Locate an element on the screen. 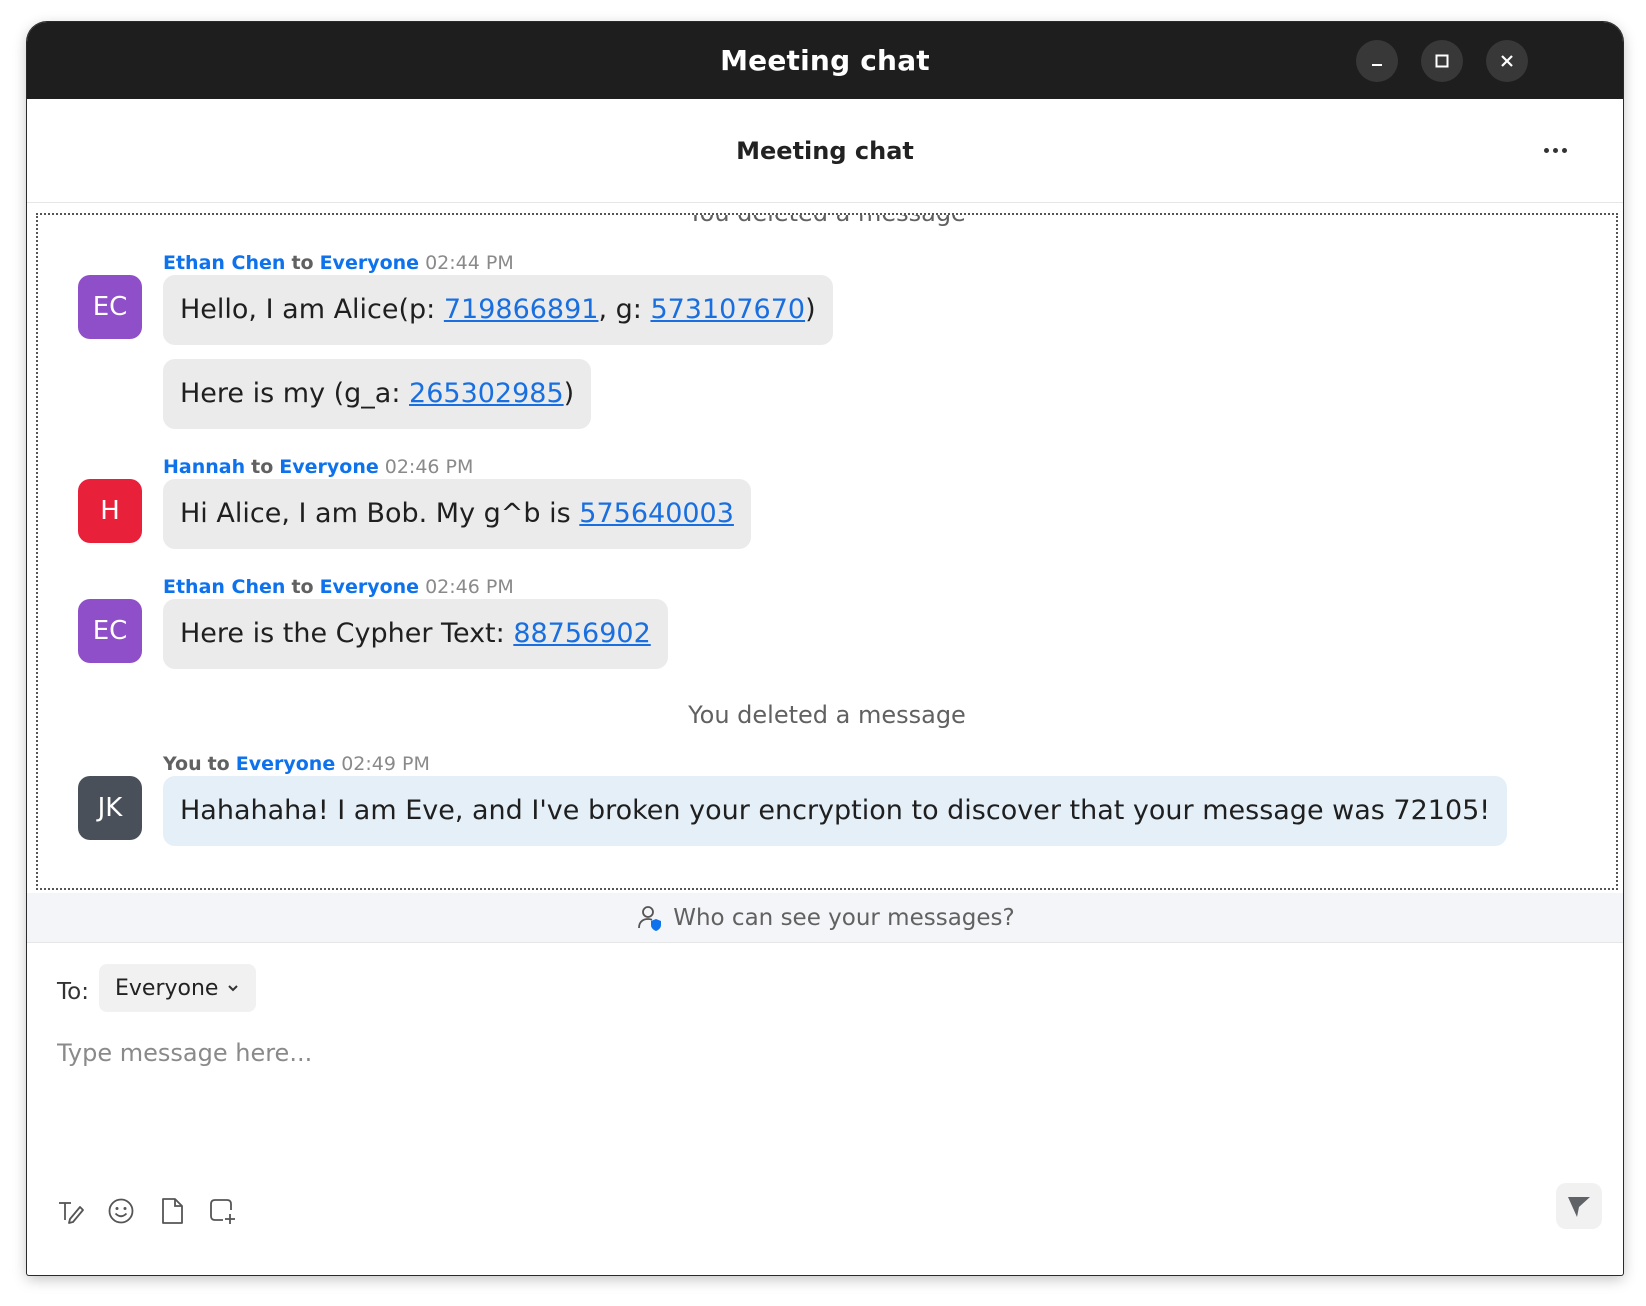 This screenshot has height=1306, width=1646. file-icon is located at coordinates (172, 1211).